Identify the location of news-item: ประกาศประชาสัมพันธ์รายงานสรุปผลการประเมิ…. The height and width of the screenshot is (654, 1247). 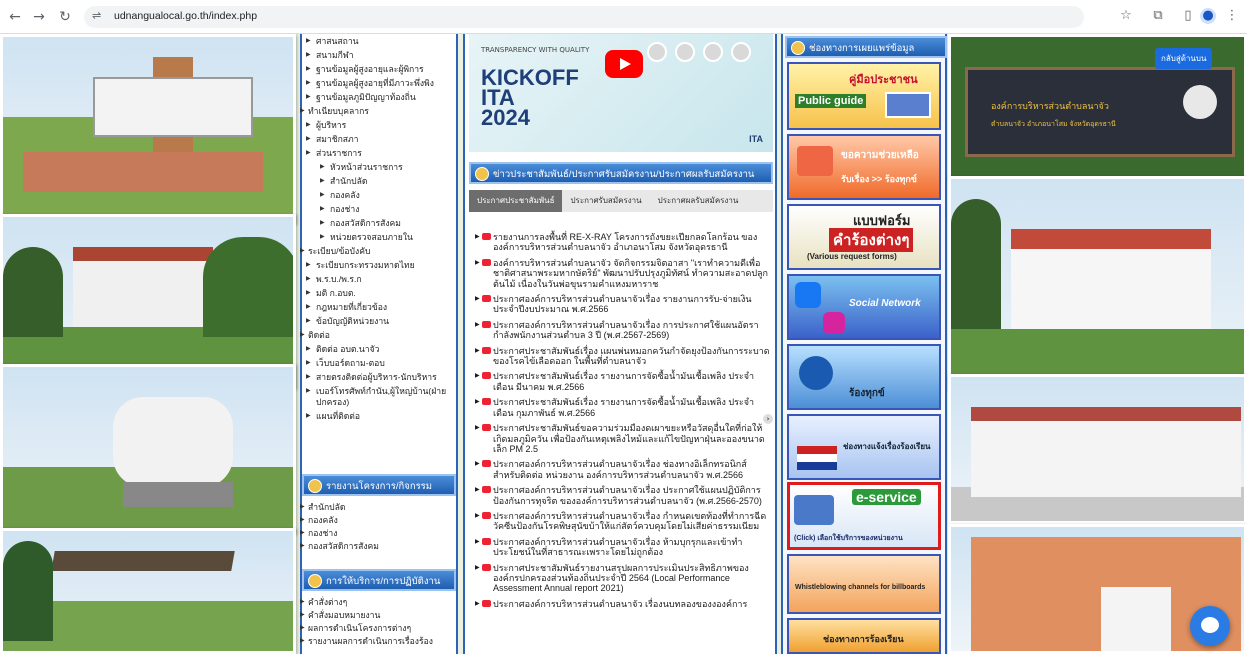
(623, 578).